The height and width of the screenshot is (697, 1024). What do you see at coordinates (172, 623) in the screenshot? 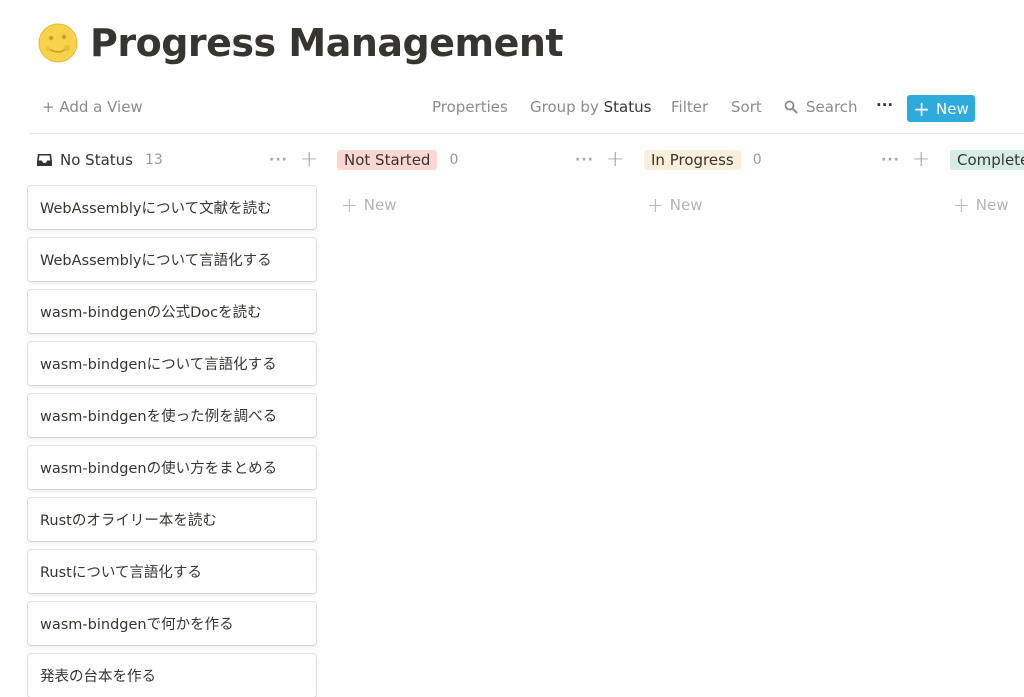
I see `board-card: wasm-bindgenで何かを作る` at bounding box center [172, 623].